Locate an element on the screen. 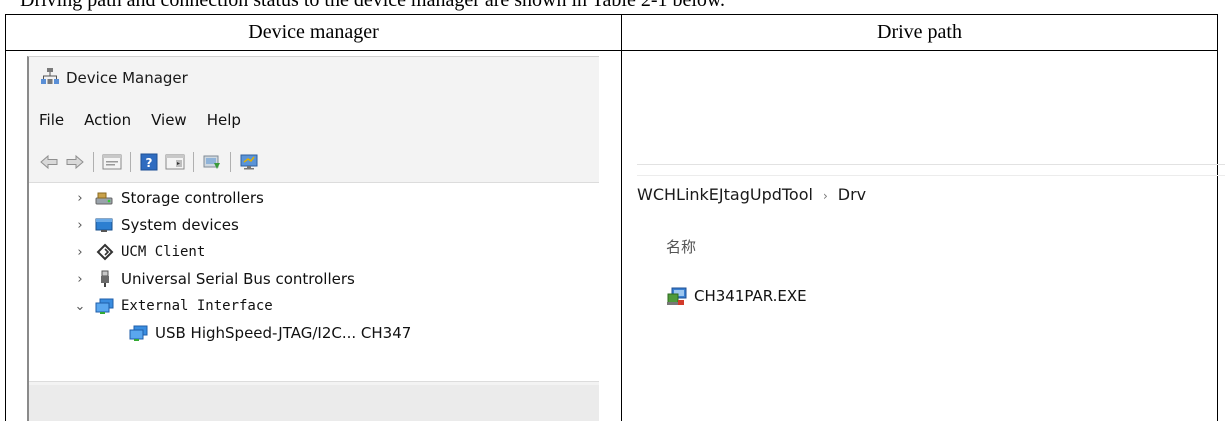 This screenshot has width=1225, height=421. storage-controller-icon is located at coordinates (105, 198).